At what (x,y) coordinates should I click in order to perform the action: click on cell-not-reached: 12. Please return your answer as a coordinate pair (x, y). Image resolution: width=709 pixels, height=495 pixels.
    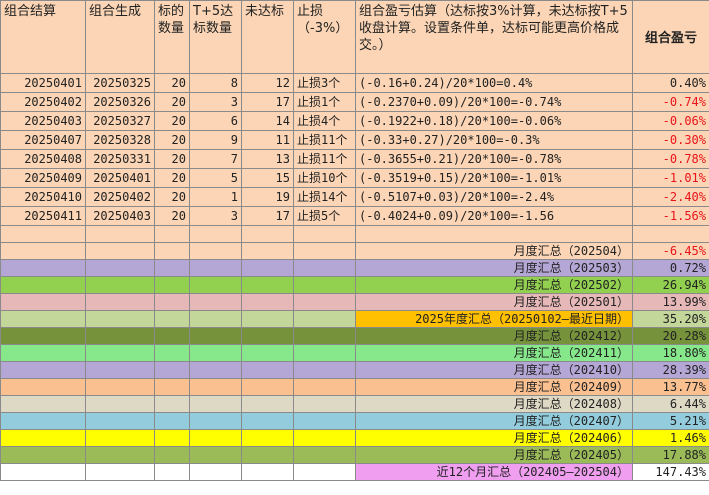
    Looking at the image, I should click on (267, 83).